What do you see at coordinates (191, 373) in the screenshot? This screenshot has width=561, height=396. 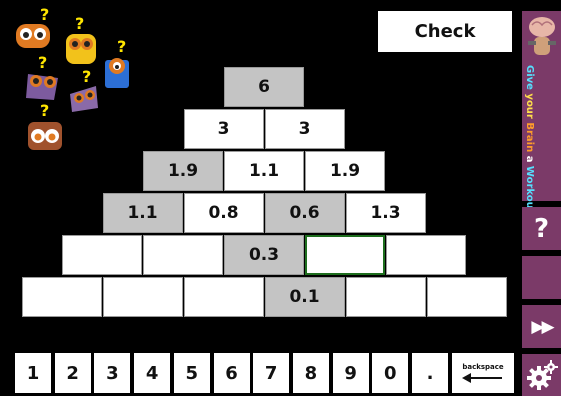 I see `keypad-key-5: 5` at bounding box center [191, 373].